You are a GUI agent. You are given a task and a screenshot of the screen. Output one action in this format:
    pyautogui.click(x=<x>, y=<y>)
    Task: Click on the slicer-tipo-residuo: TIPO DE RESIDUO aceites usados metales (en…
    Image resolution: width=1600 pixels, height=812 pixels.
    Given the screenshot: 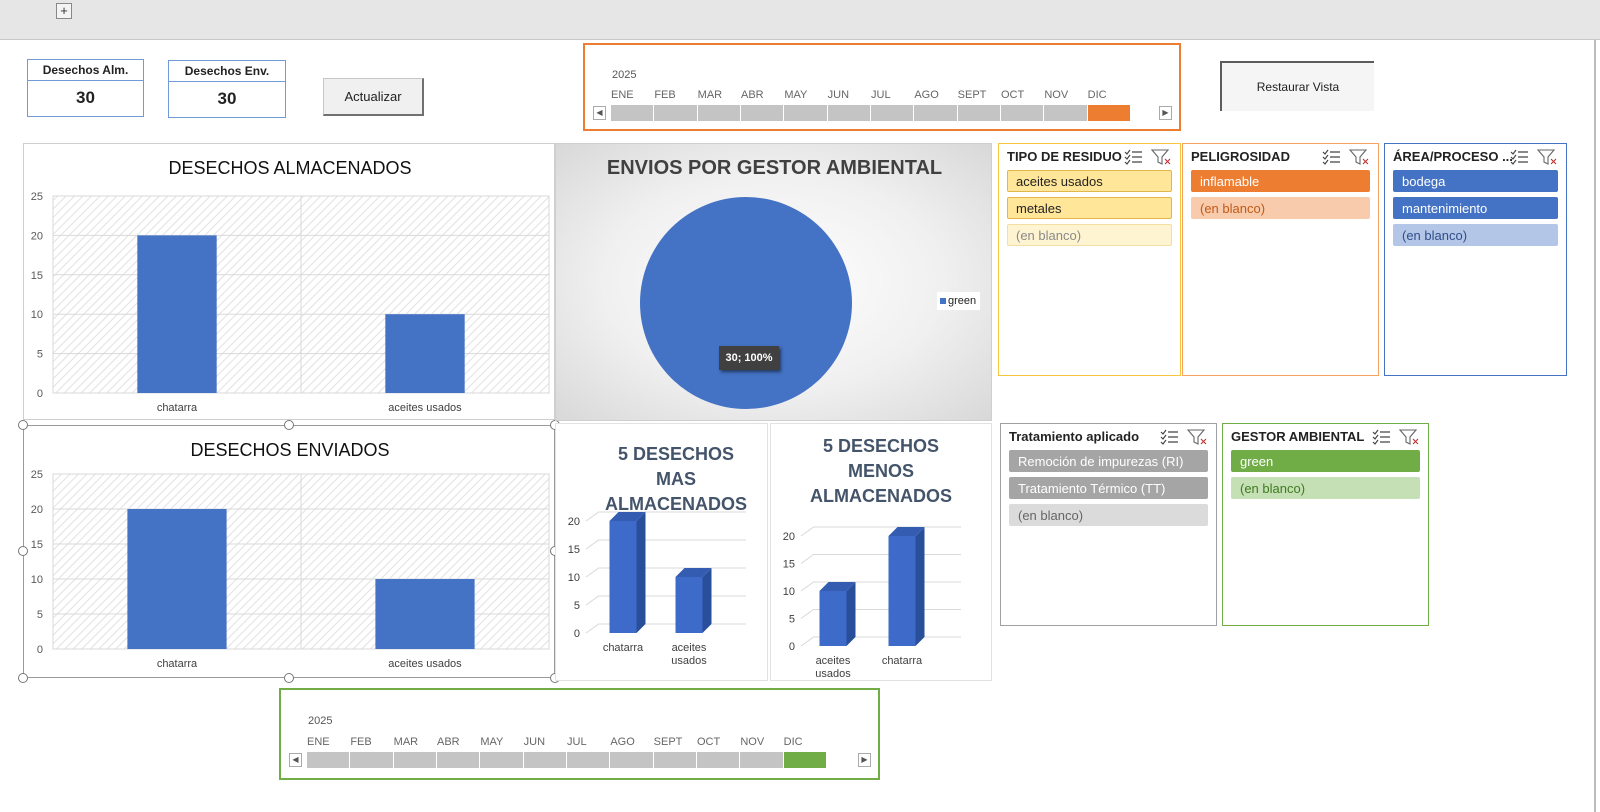 What is the action you would take?
    pyautogui.click(x=1089, y=259)
    